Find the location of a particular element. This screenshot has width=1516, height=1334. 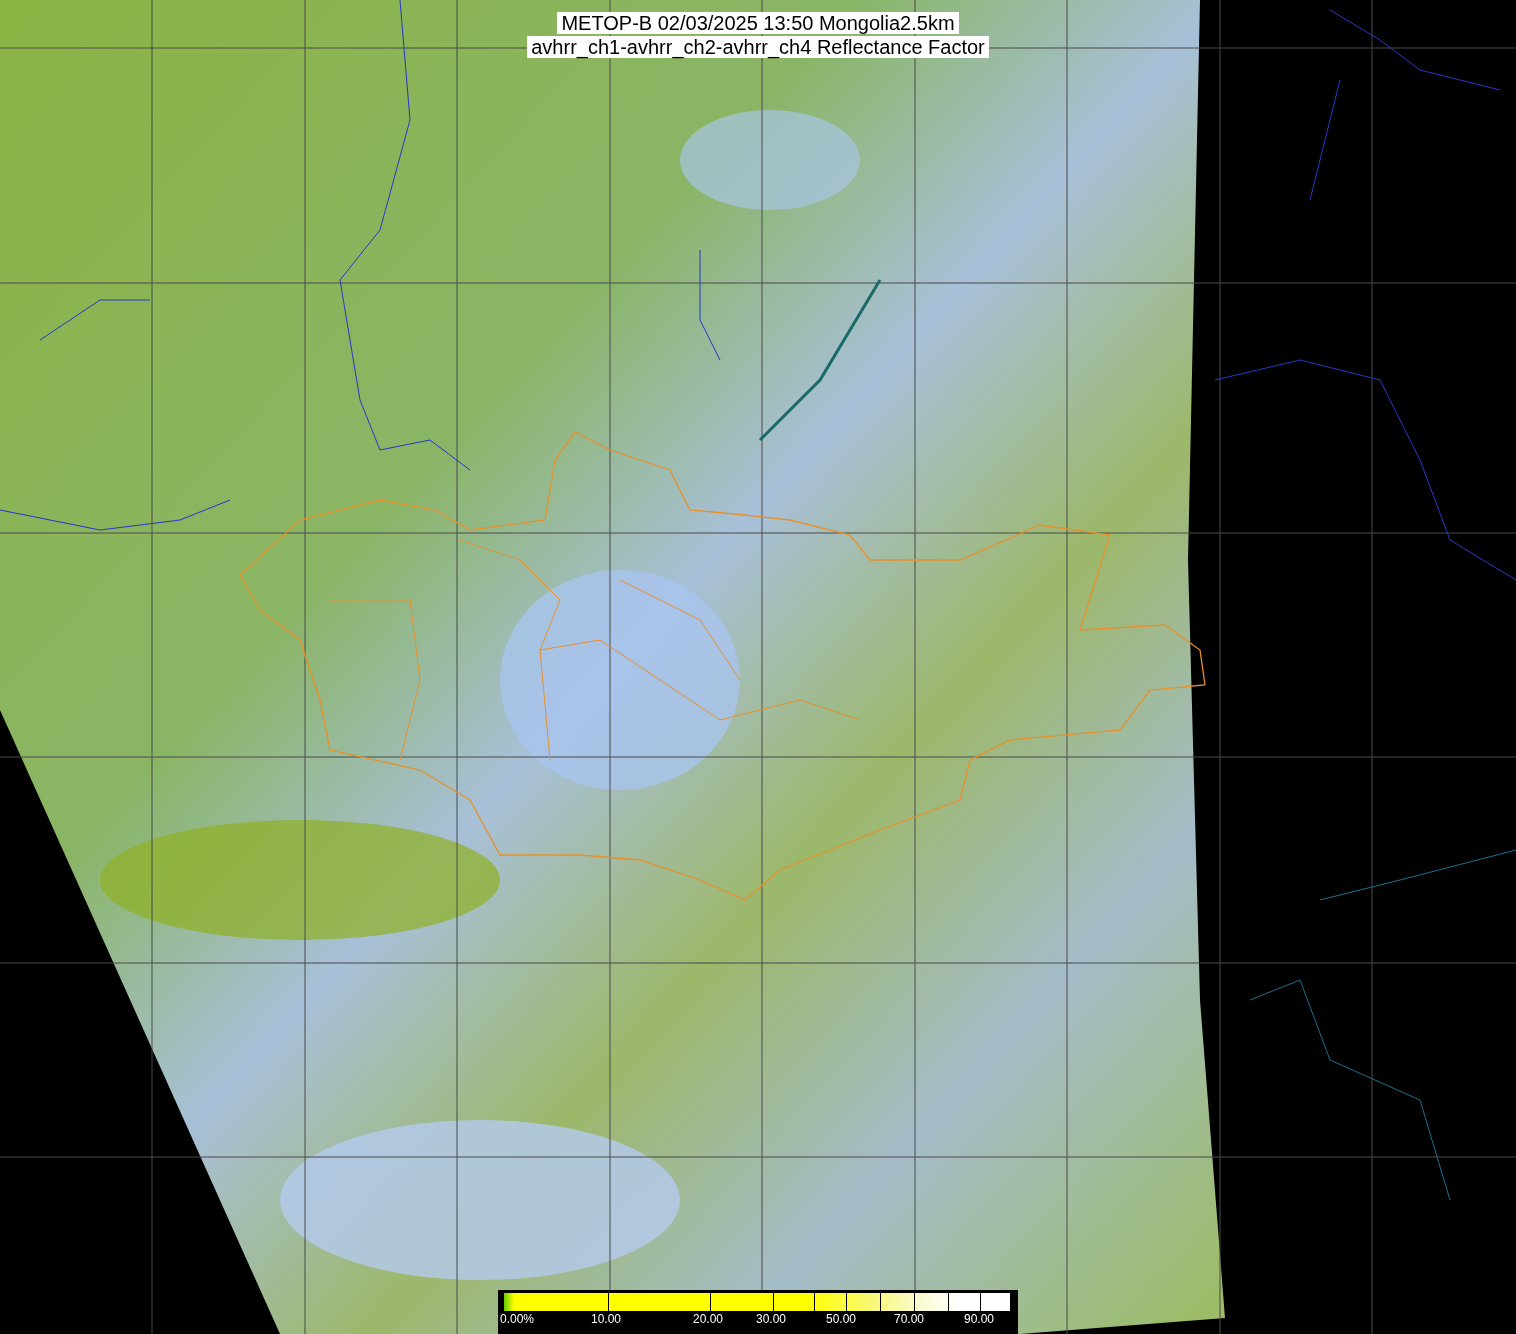

scale-label: 20.00 is located at coordinates (708, 1319).